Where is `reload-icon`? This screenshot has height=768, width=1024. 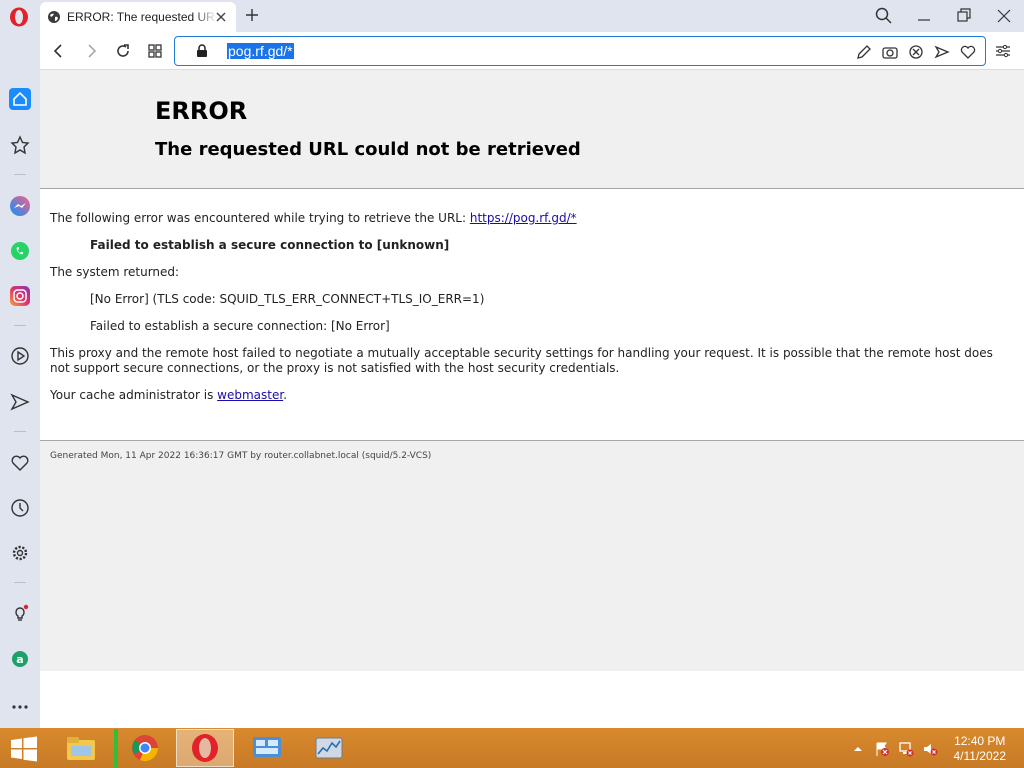 reload-icon is located at coordinates (123, 51).